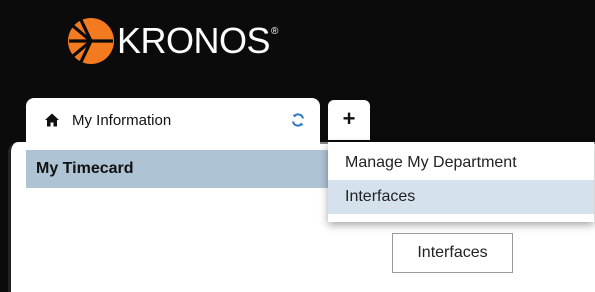  Describe the element at coordinates (122, 120) in the screenshot. I see `tab-label: My Information` at that location.